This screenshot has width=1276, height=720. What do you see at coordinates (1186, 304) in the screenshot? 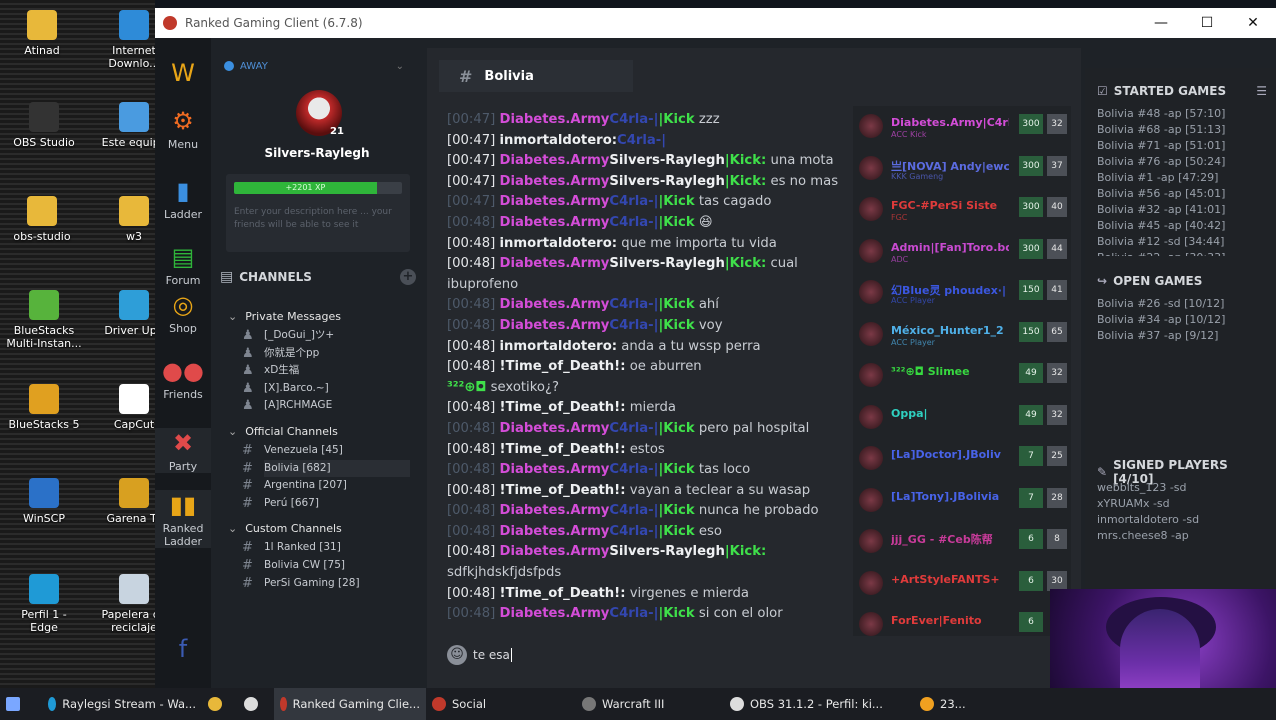
I see `open-game-item: Bolivia #26 -sd [10/12]` at bounding box center [1186, 304].